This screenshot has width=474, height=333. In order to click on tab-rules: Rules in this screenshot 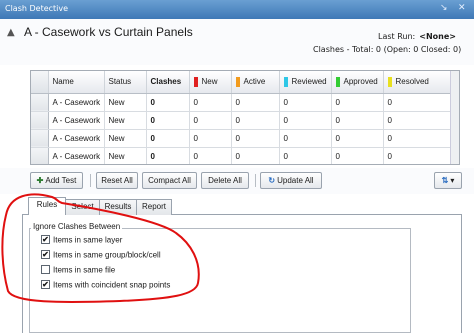, I will do `click(47, 206)`.